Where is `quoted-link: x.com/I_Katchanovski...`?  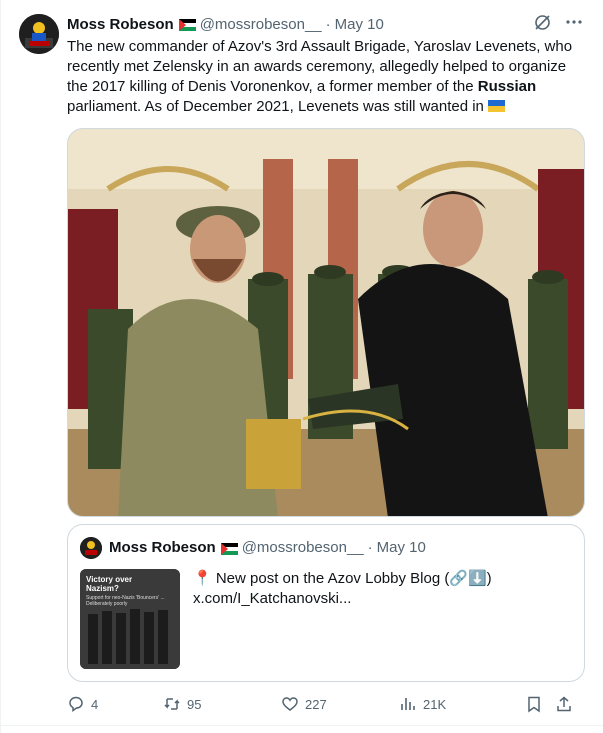 quoted-link: x.com/I_Katchanovski... is located at coordinates (378, 599).